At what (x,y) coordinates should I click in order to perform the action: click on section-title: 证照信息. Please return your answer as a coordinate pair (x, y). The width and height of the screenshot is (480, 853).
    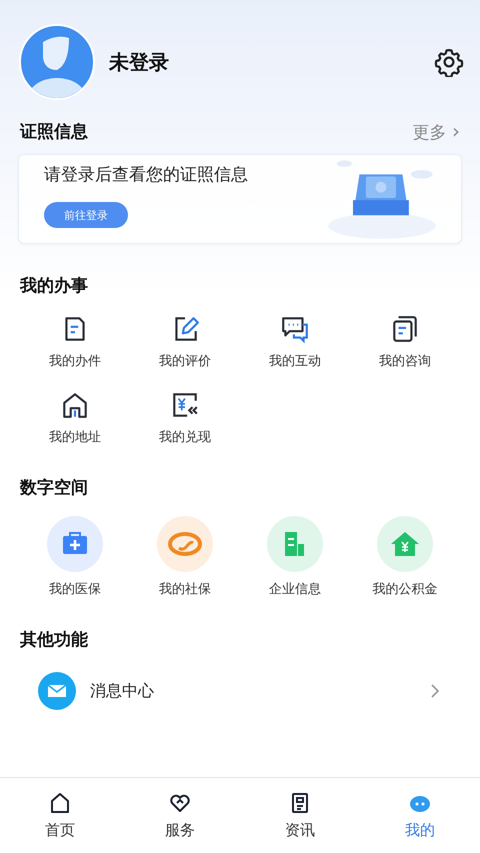
    Looking at the image, I should click on (54, 131).